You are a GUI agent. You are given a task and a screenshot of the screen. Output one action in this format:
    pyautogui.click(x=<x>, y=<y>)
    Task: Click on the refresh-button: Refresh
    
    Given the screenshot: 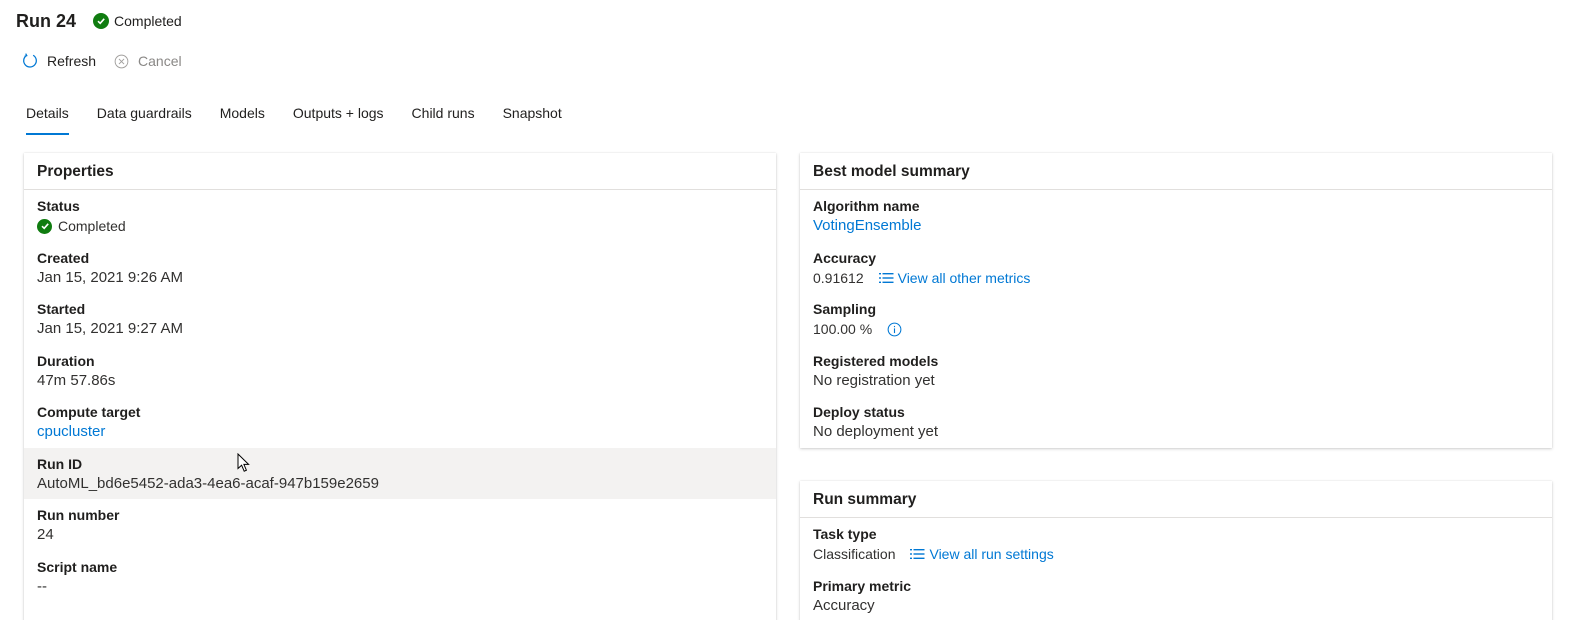 What is the action you would take?
    pyautogui.click(x=58, y=61)
    